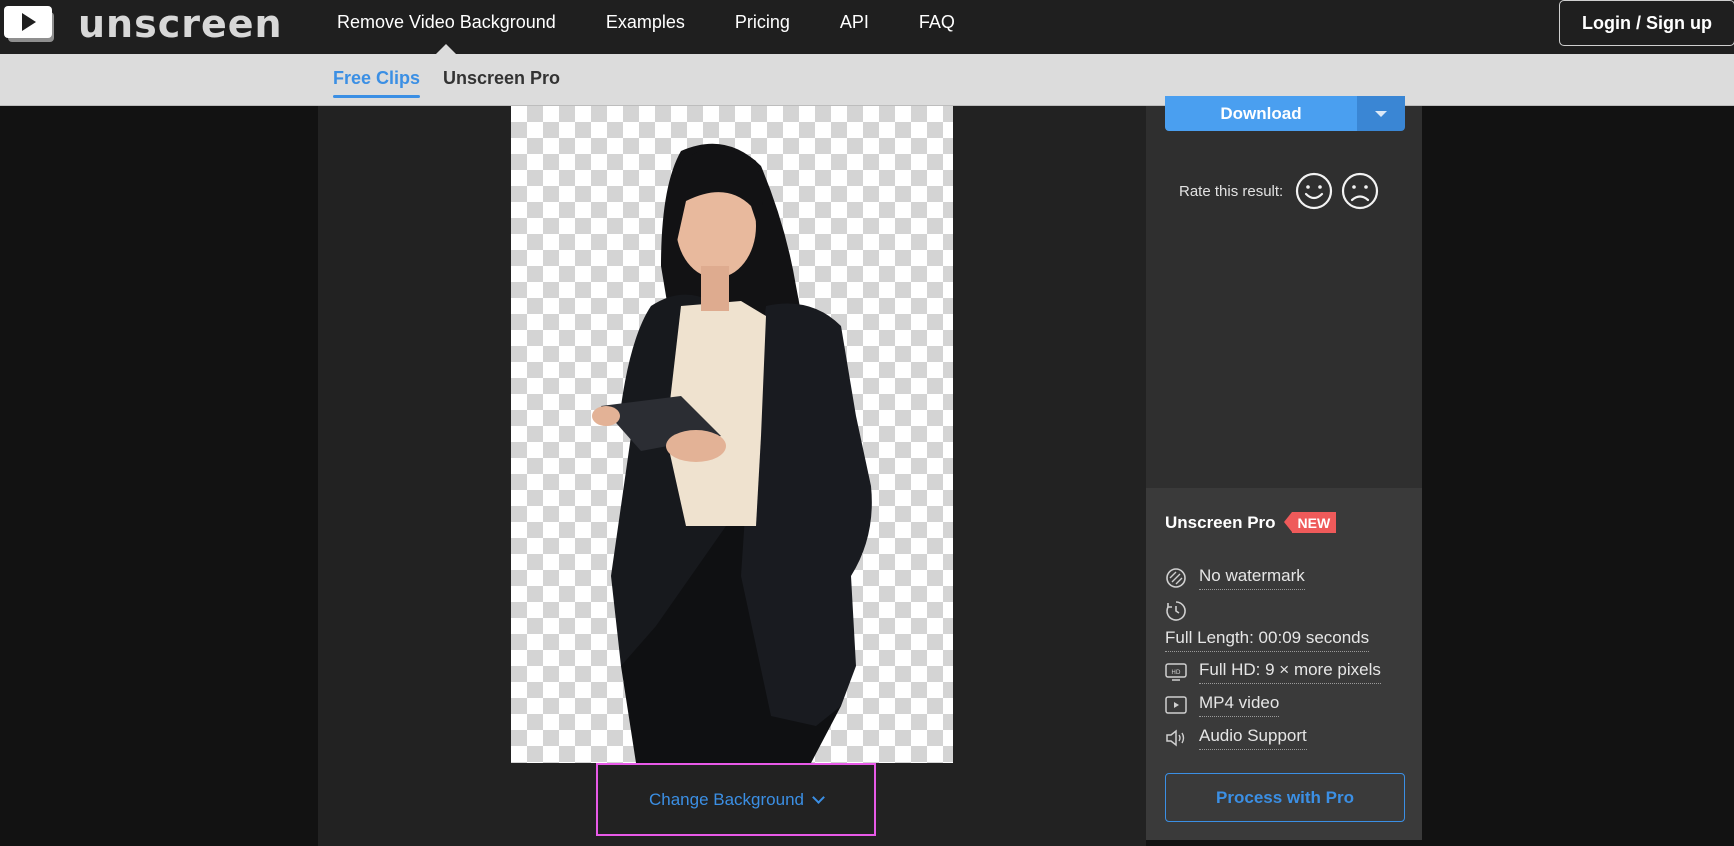 The image size is (1734, 846). What do you see at coordinates (937, 22) in the screenshot?
I see `nav-link-faq: FAQ` at bounding box center [937, 22].